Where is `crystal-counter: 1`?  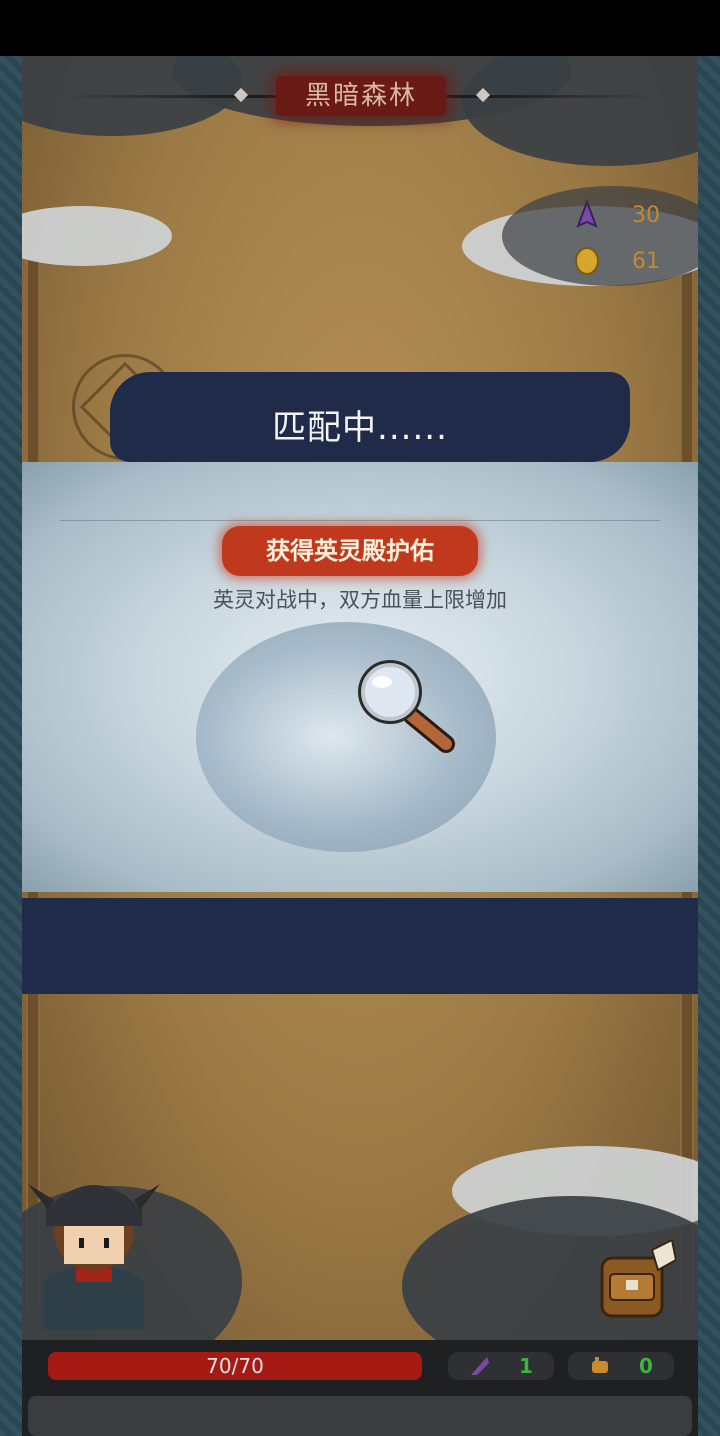
crystal-counter: 1 is located at coordinates (501, 1366).